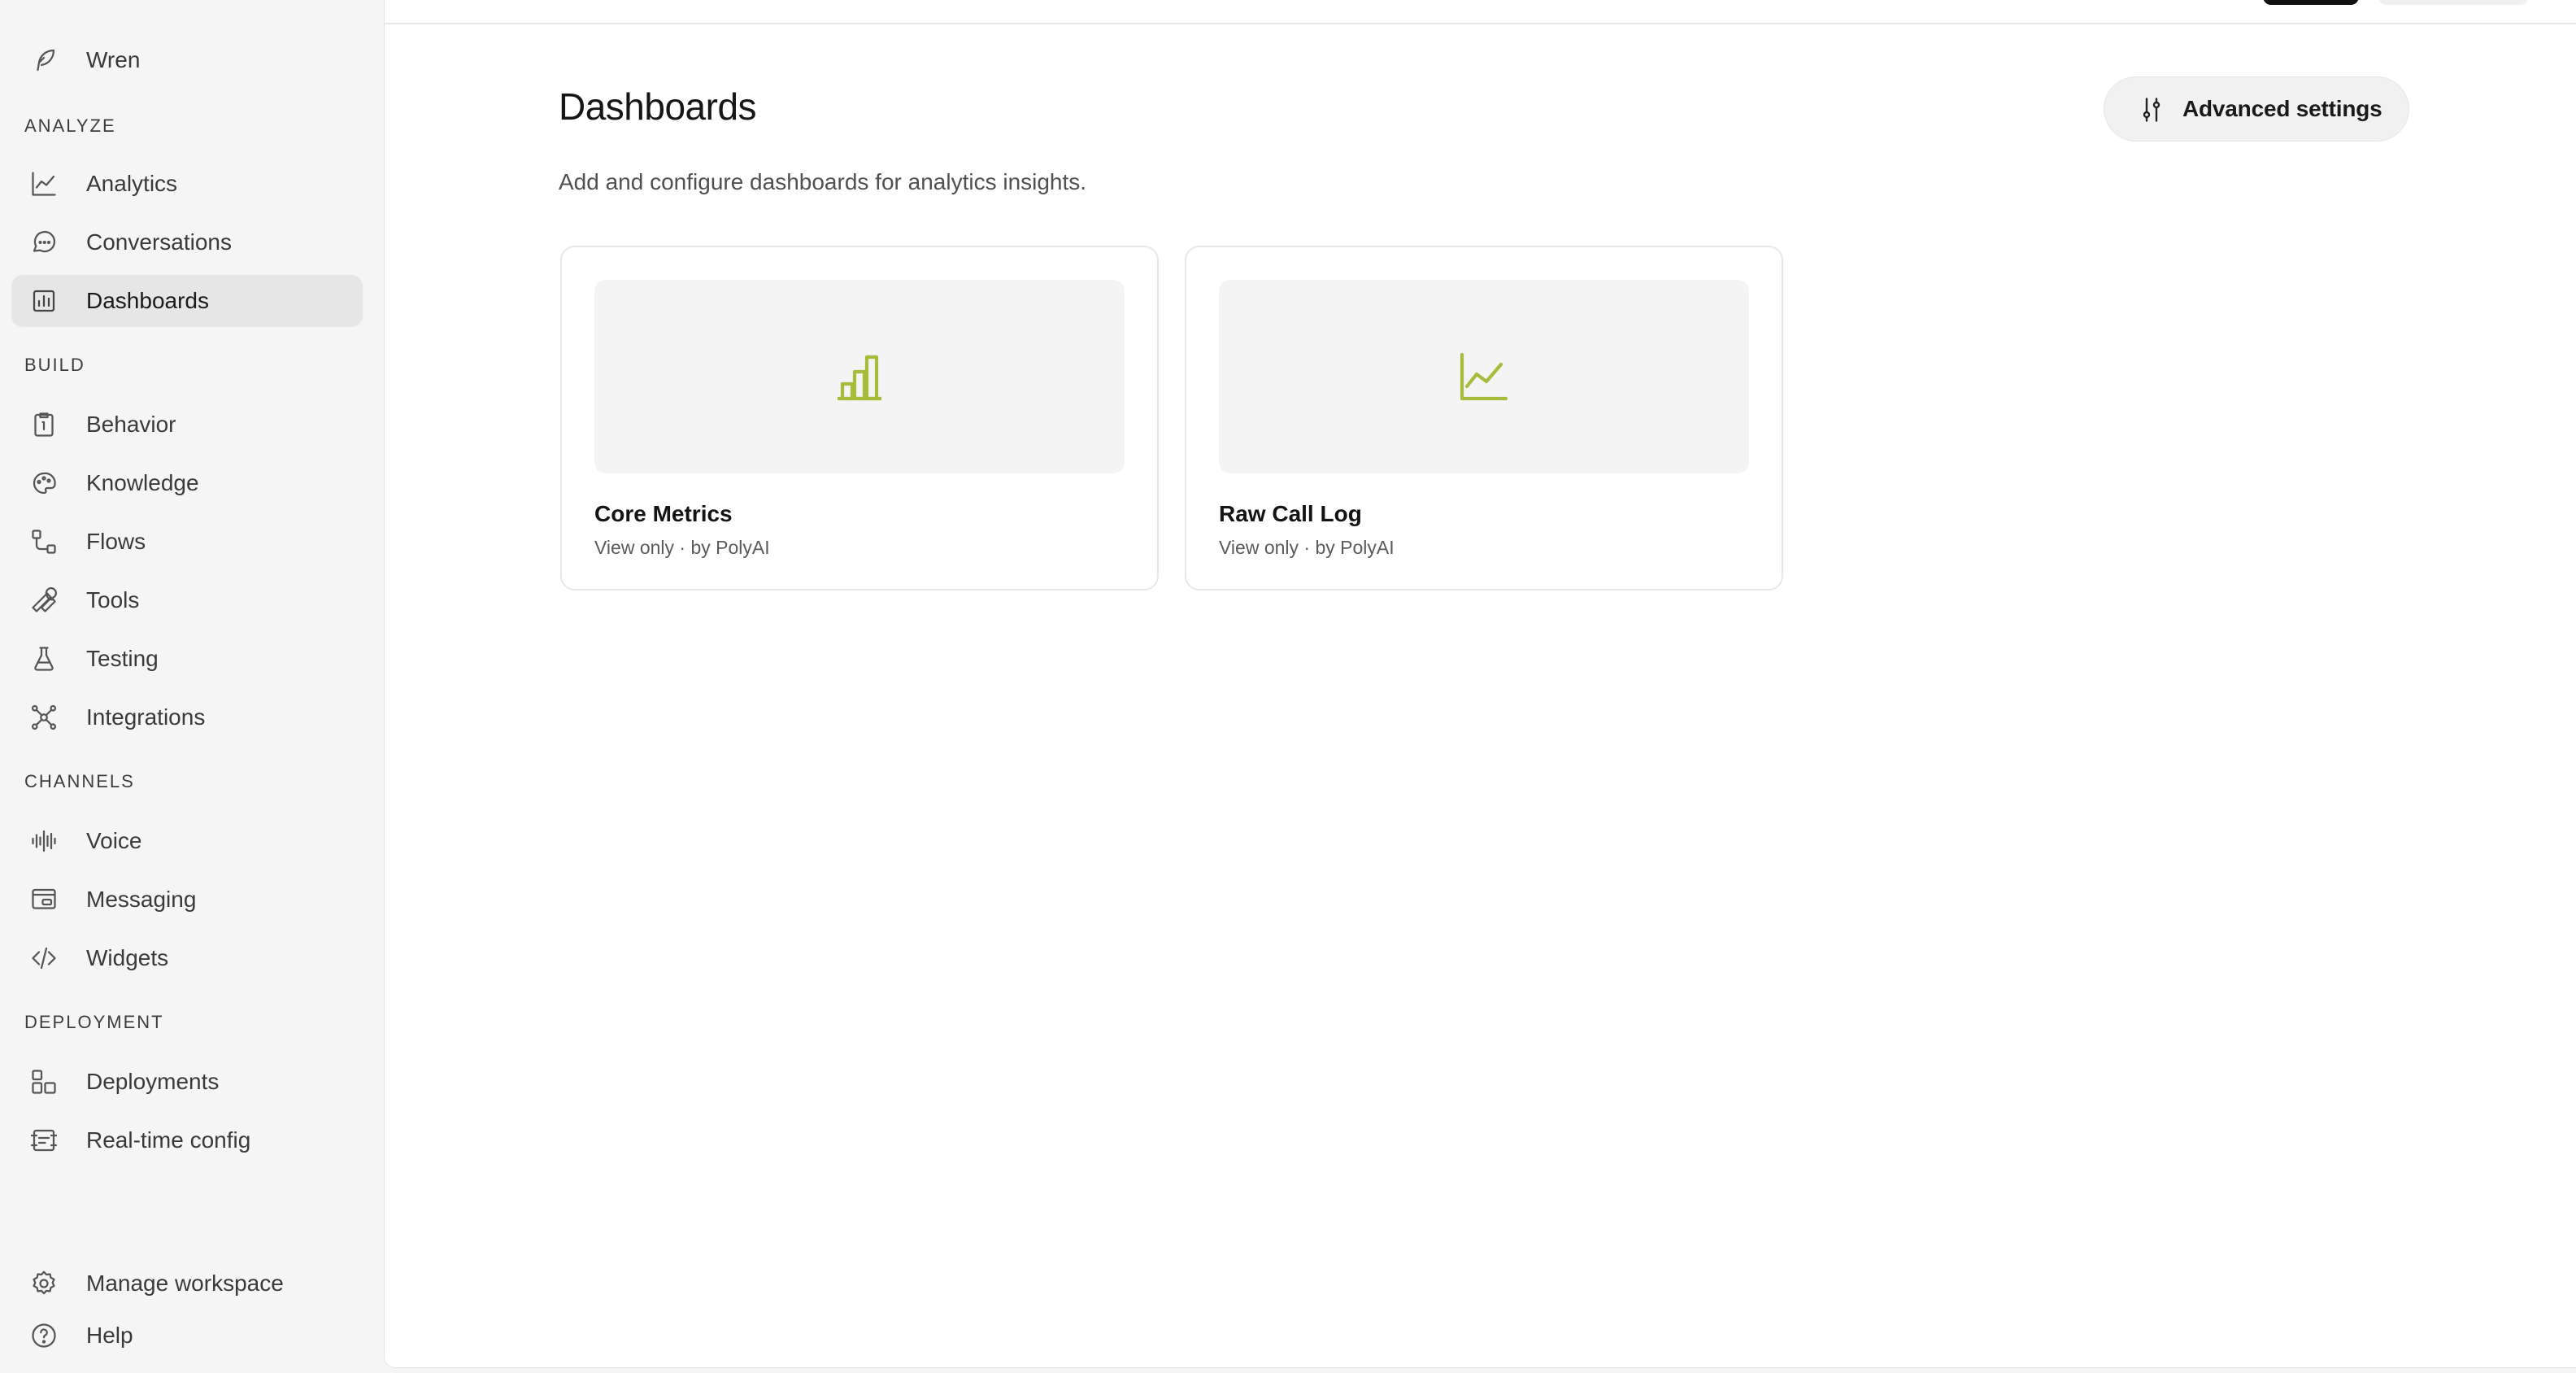 The width and height of the screenshot is (2576, 1373). What do you see at coordinates (131, 424) in the screenshot?
I see `sidebar-item-label: Behavior` at bounding box center [131, 424].